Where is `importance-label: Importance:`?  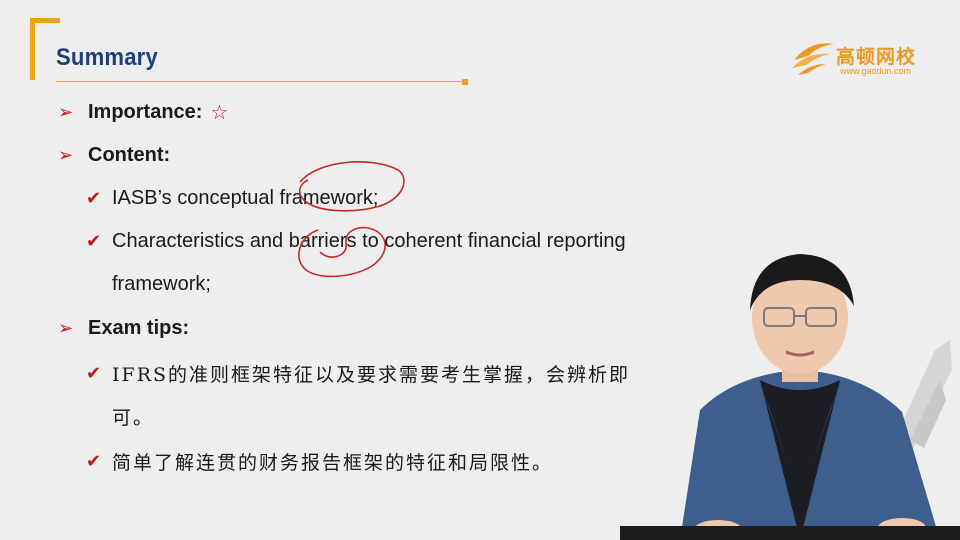 importance-label: Importance: is located at coordinates (145, 112).